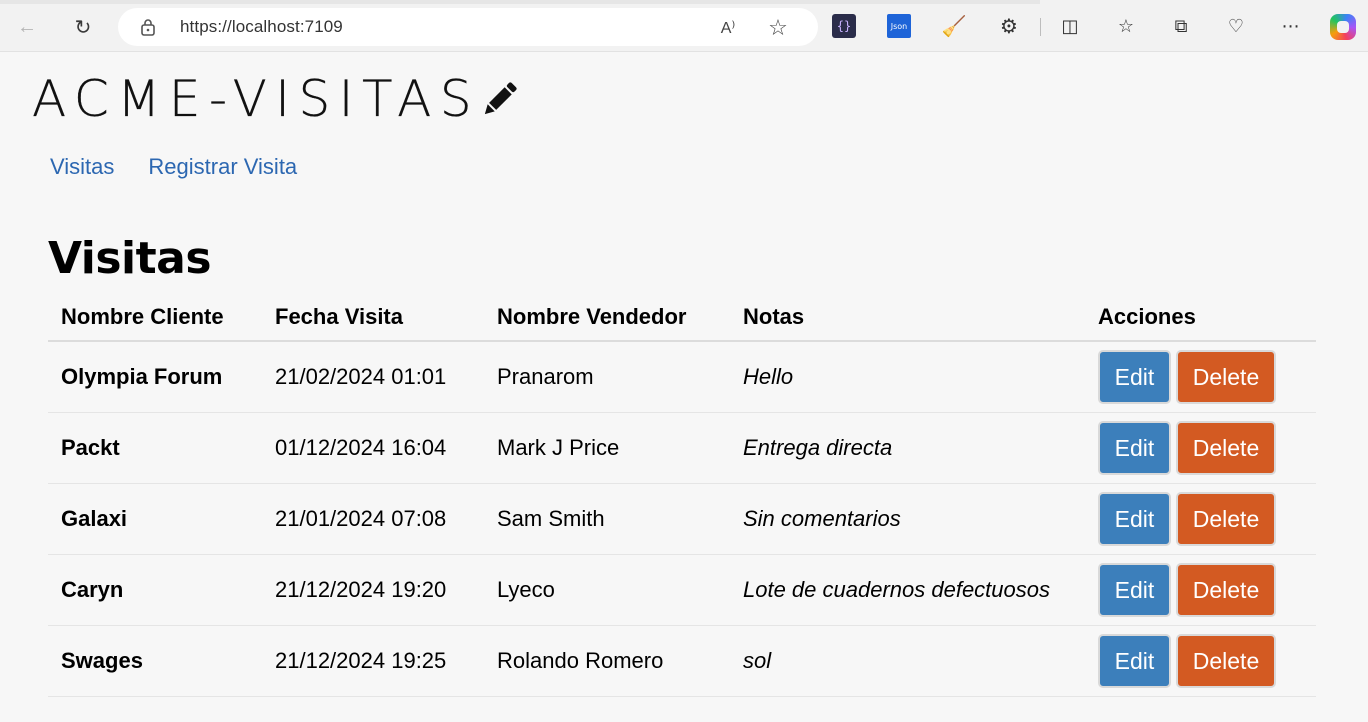  I want to click on header-notes: Notas, so click(907, 317).